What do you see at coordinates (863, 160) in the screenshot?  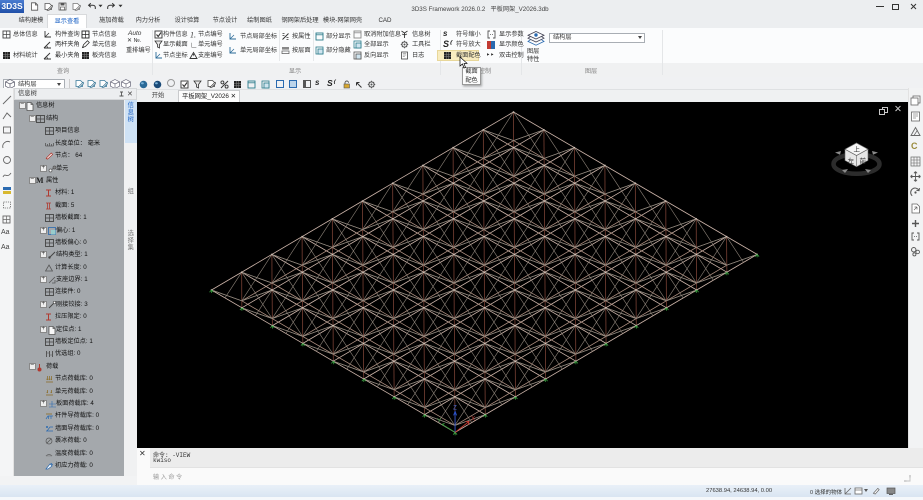 I see `svg-text: 前` at bounding box center [863, 160].